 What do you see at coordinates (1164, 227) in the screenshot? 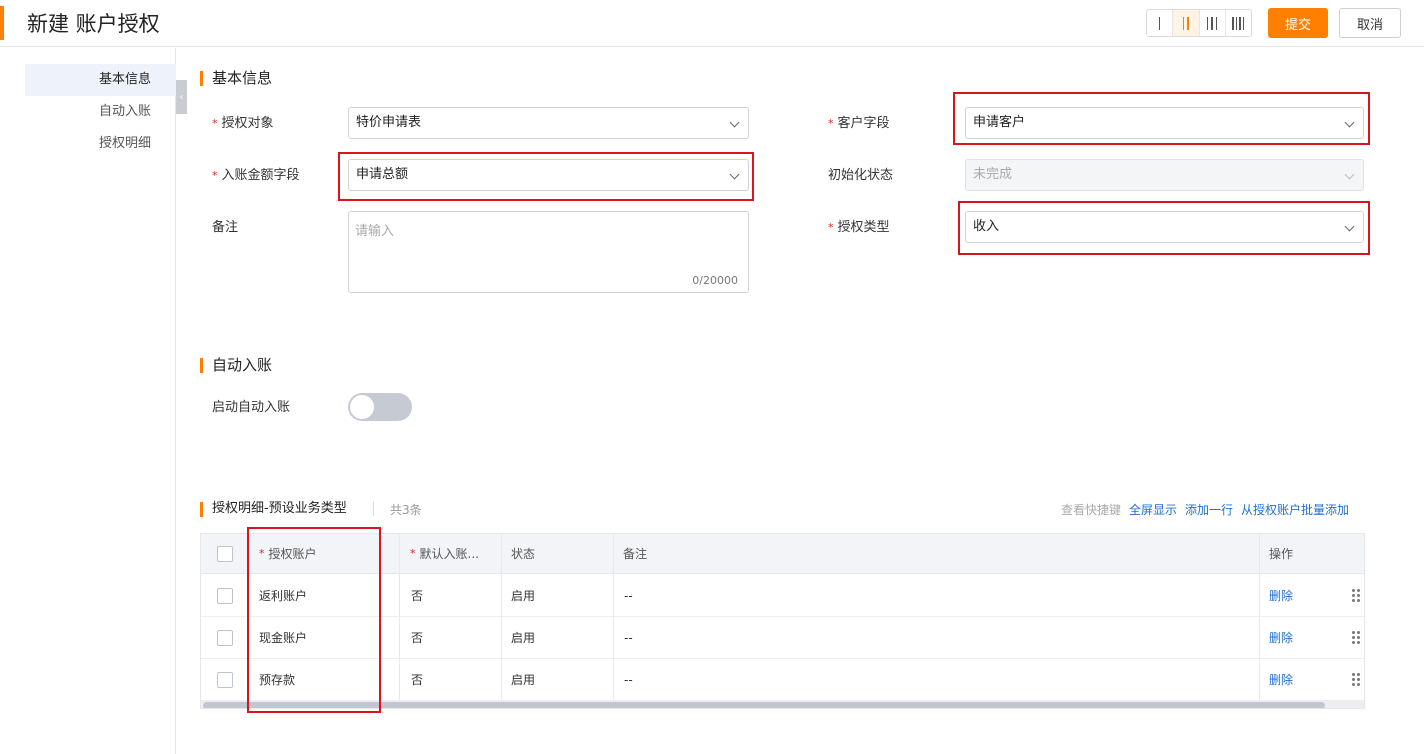
I see `auth-type-select: 收入` at bounding box center [1164, 227].